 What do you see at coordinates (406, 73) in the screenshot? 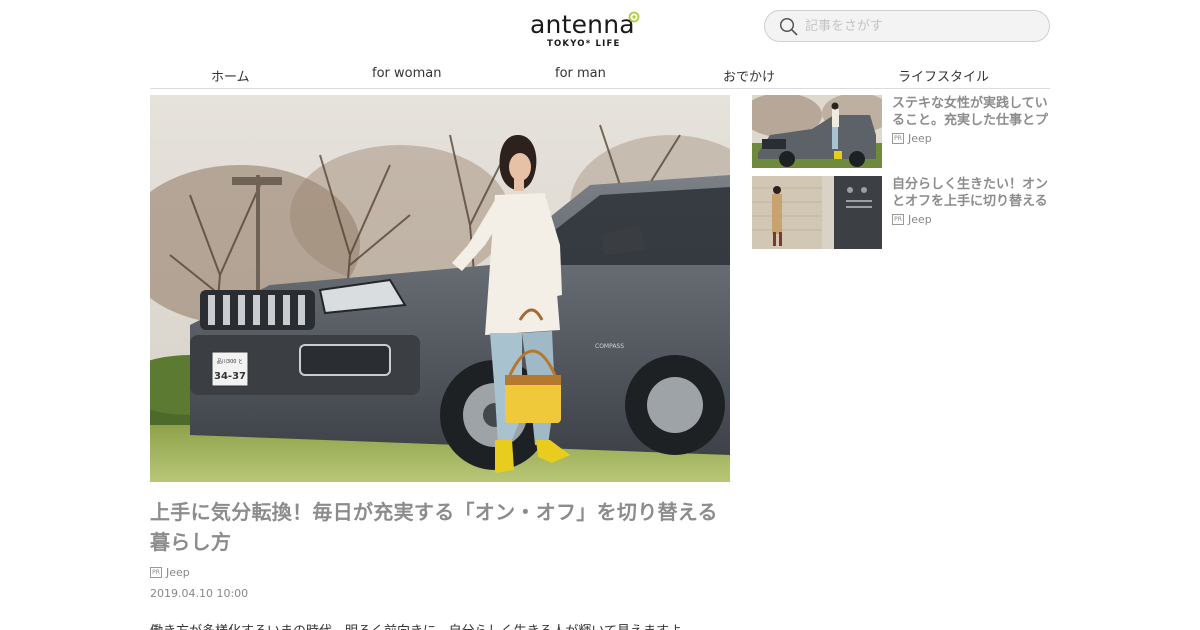
I see `nav-item-for-woman: for woman` at bounding box center [406, 73].